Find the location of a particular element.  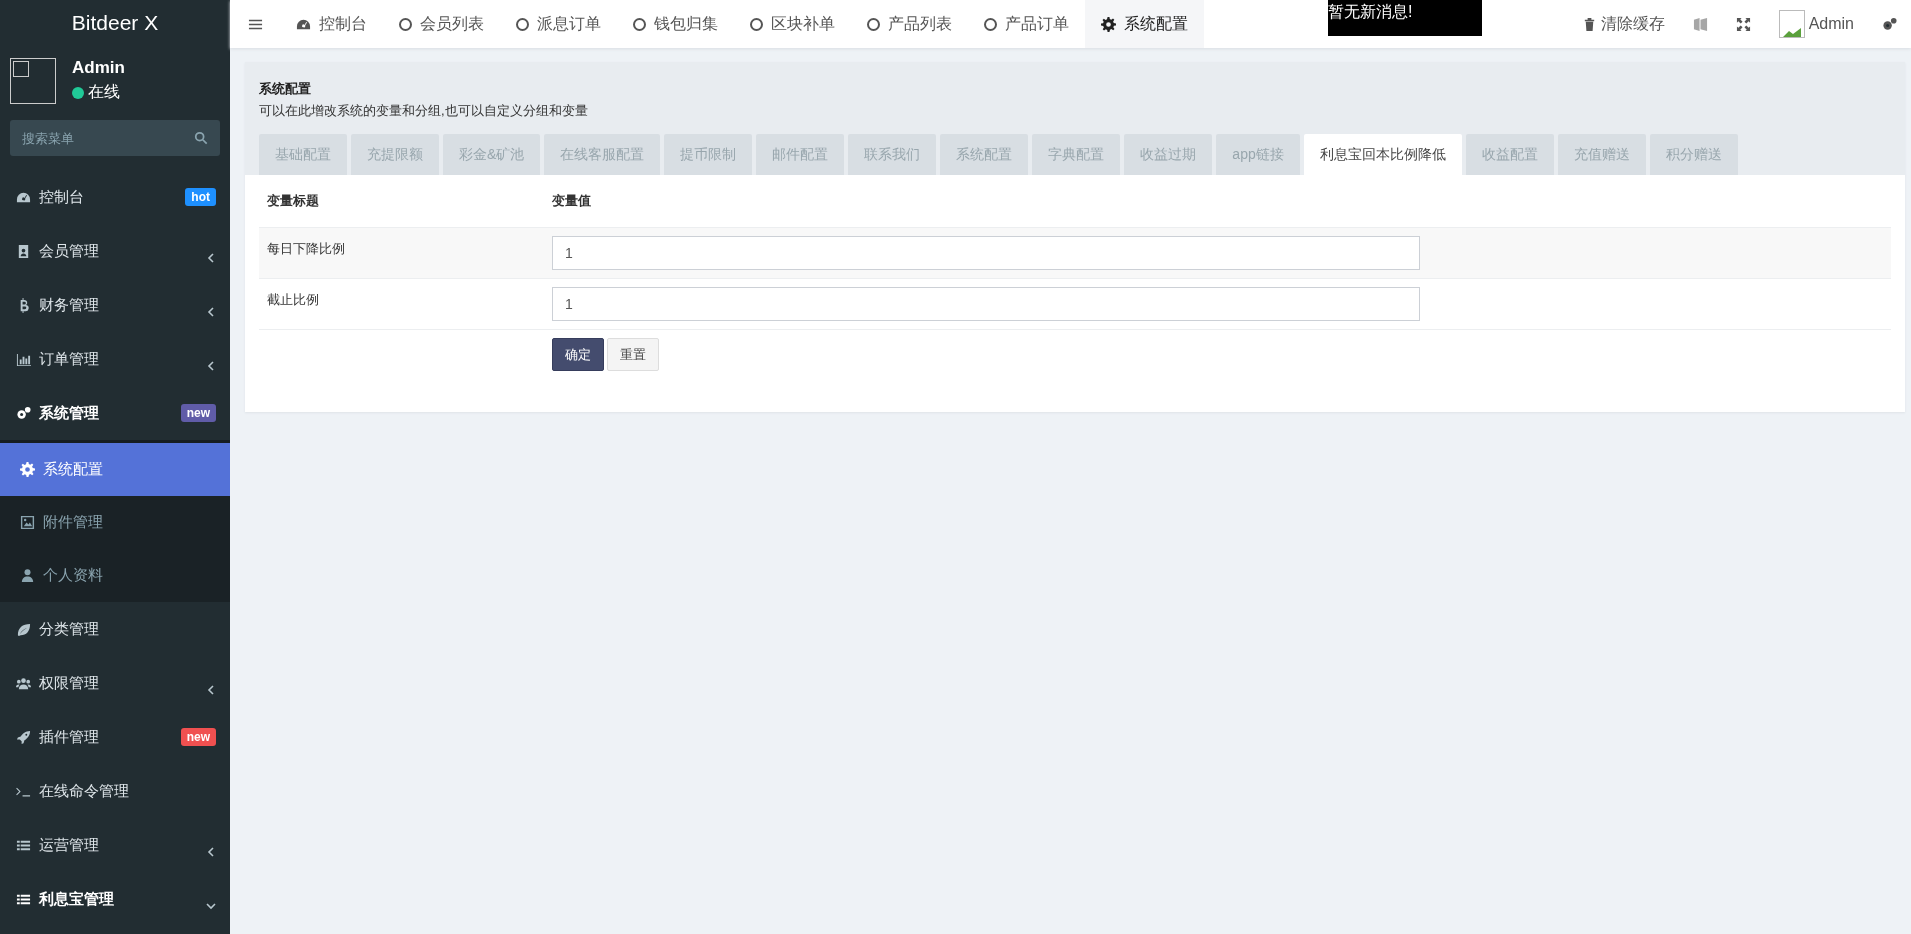

sidebar-item: 财务管理 is located at coordinates (115, 305).